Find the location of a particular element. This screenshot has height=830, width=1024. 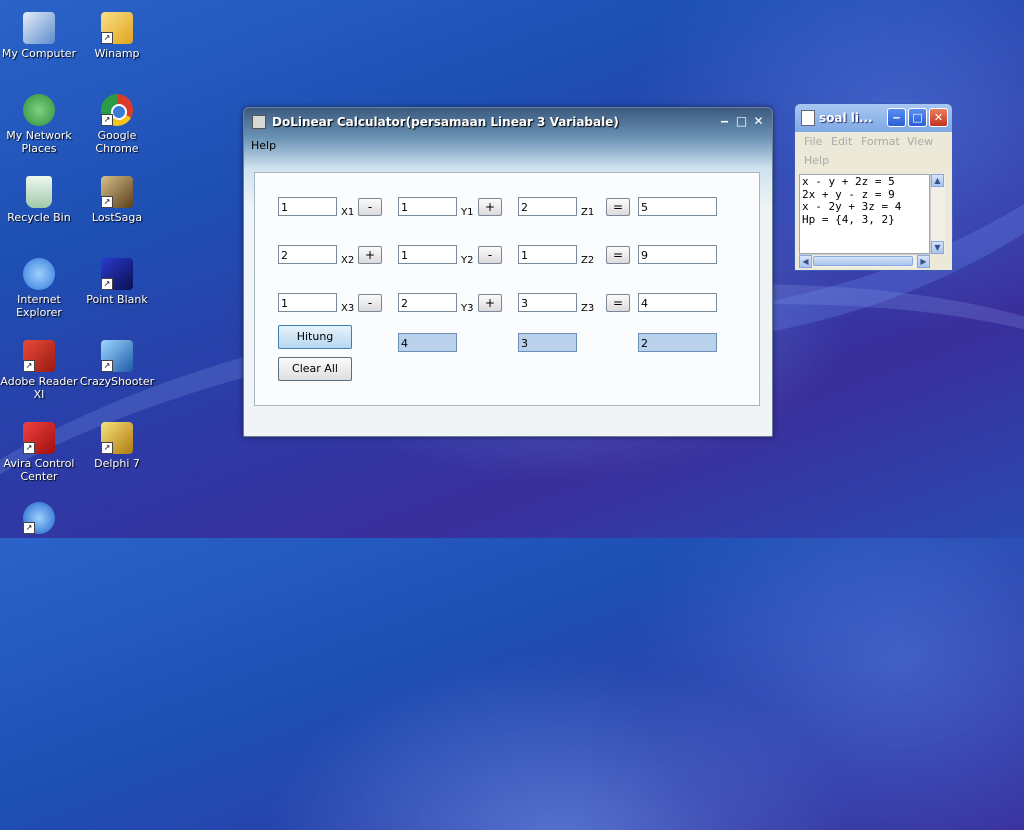

solution-y-field: 3 is located at coordinates (547, 342).